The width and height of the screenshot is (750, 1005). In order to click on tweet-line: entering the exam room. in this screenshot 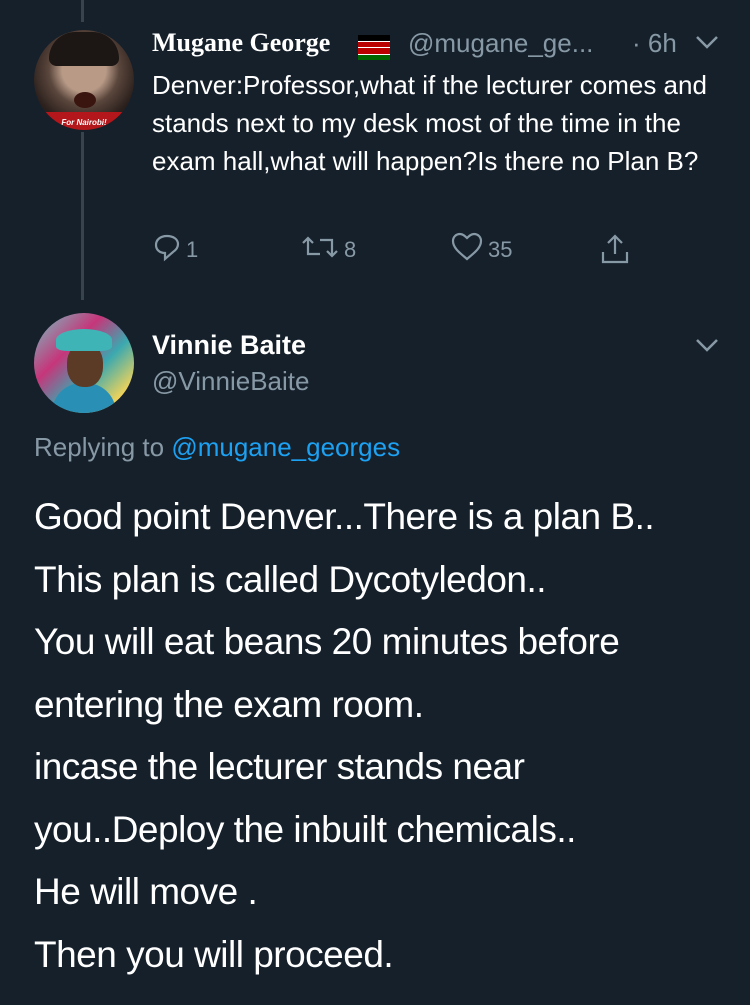, I will do `click(229, 704)`.